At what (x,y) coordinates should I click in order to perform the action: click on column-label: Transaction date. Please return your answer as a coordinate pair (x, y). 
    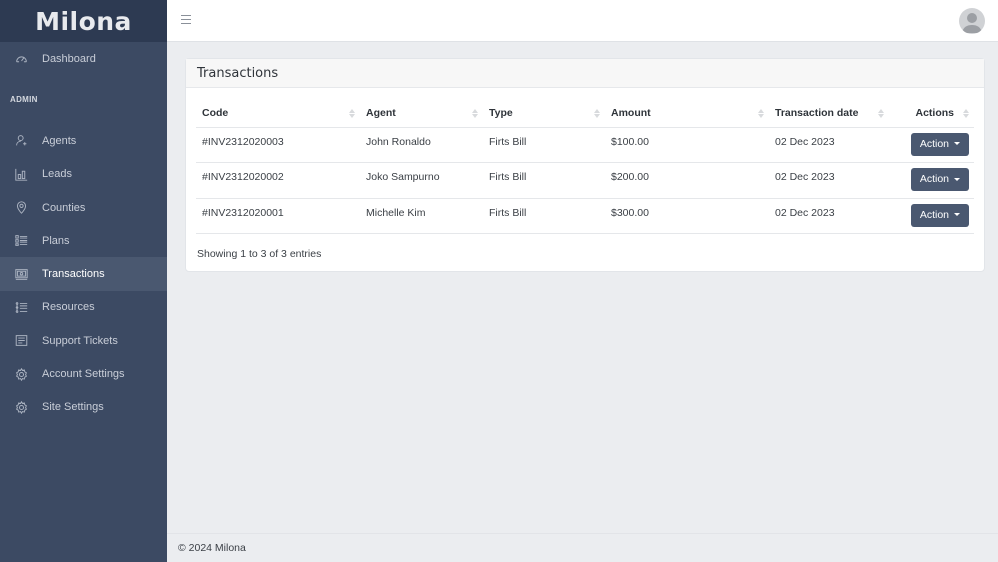
    Looking at the image, I should click on (817, 113).